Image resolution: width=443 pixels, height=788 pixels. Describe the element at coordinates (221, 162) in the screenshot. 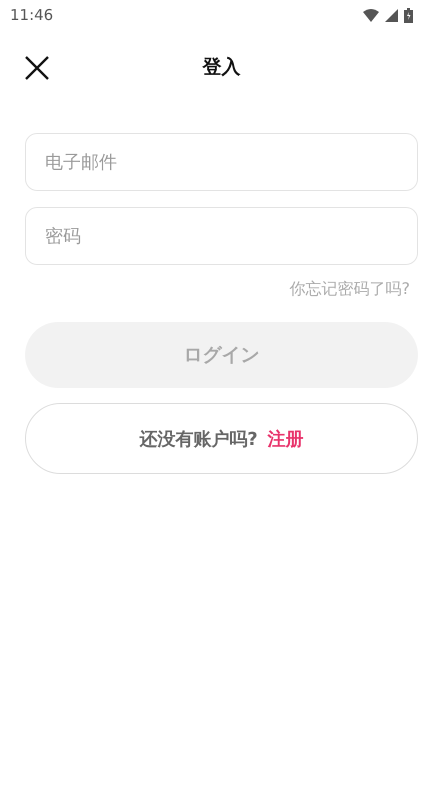

I see `email-field: 电子邮件` at that location.